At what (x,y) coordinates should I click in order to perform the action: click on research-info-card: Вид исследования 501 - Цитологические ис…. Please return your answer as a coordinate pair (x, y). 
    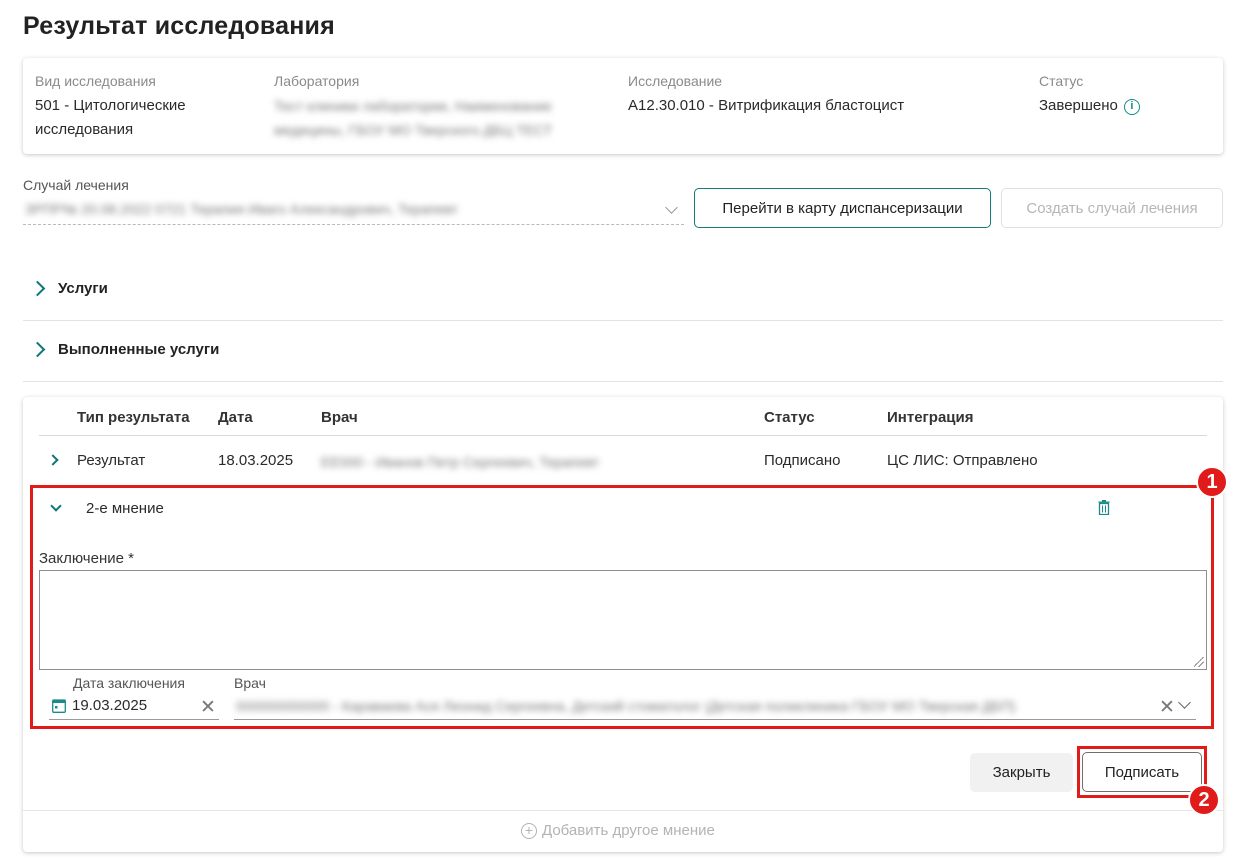
    Looking at the image, I should click on (623, 106).